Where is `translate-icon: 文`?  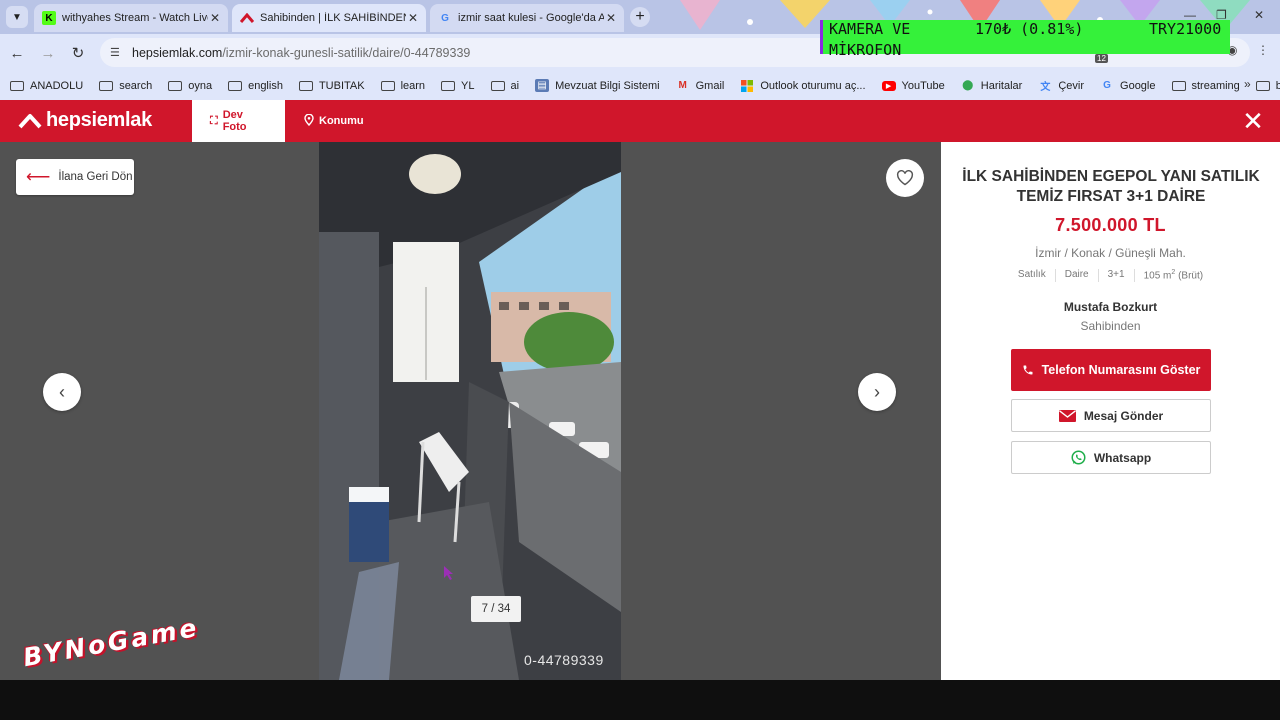 translate-icon: 文 is located at coordinates (1045, 87).